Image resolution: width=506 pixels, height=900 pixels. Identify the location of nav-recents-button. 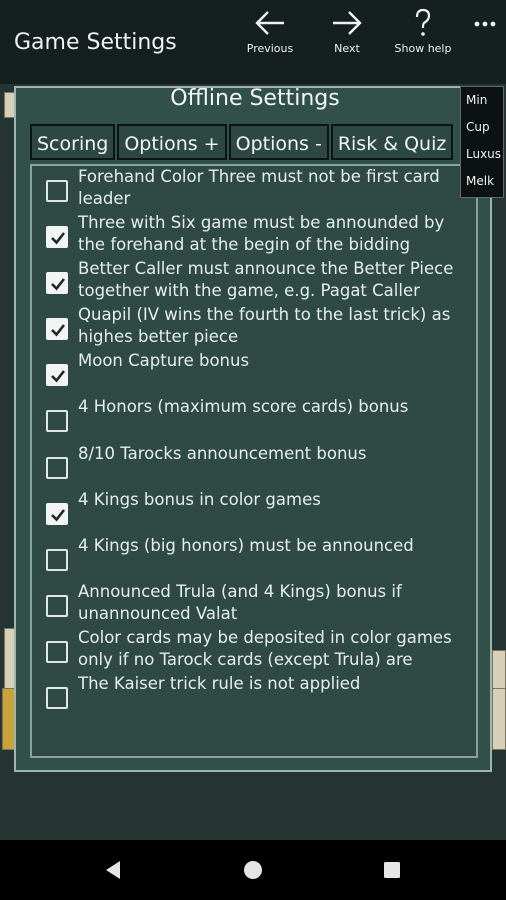
(392, 870).